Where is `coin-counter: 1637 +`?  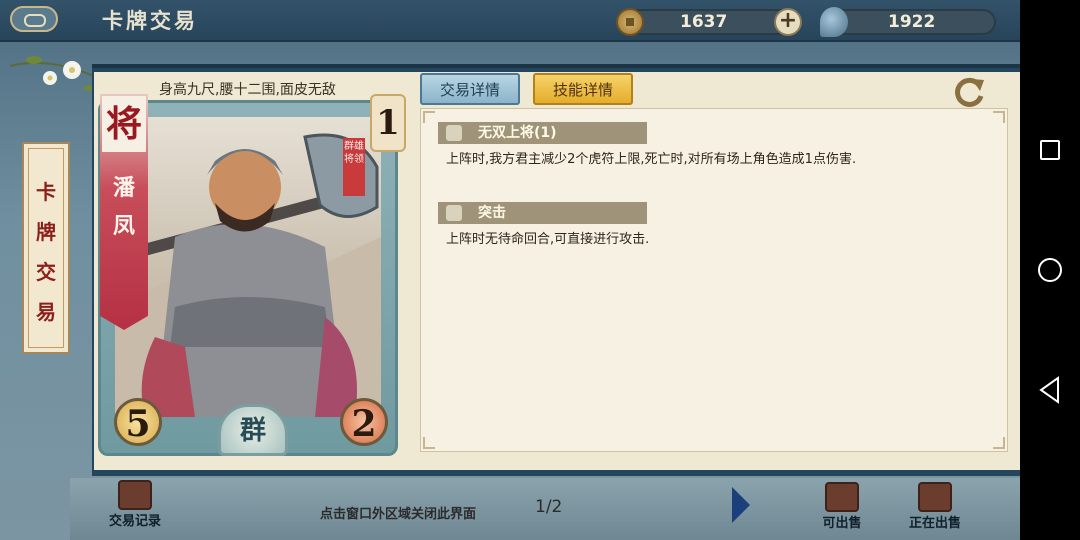 coin-counter: 1637 + is located at coordinates (709, 22).